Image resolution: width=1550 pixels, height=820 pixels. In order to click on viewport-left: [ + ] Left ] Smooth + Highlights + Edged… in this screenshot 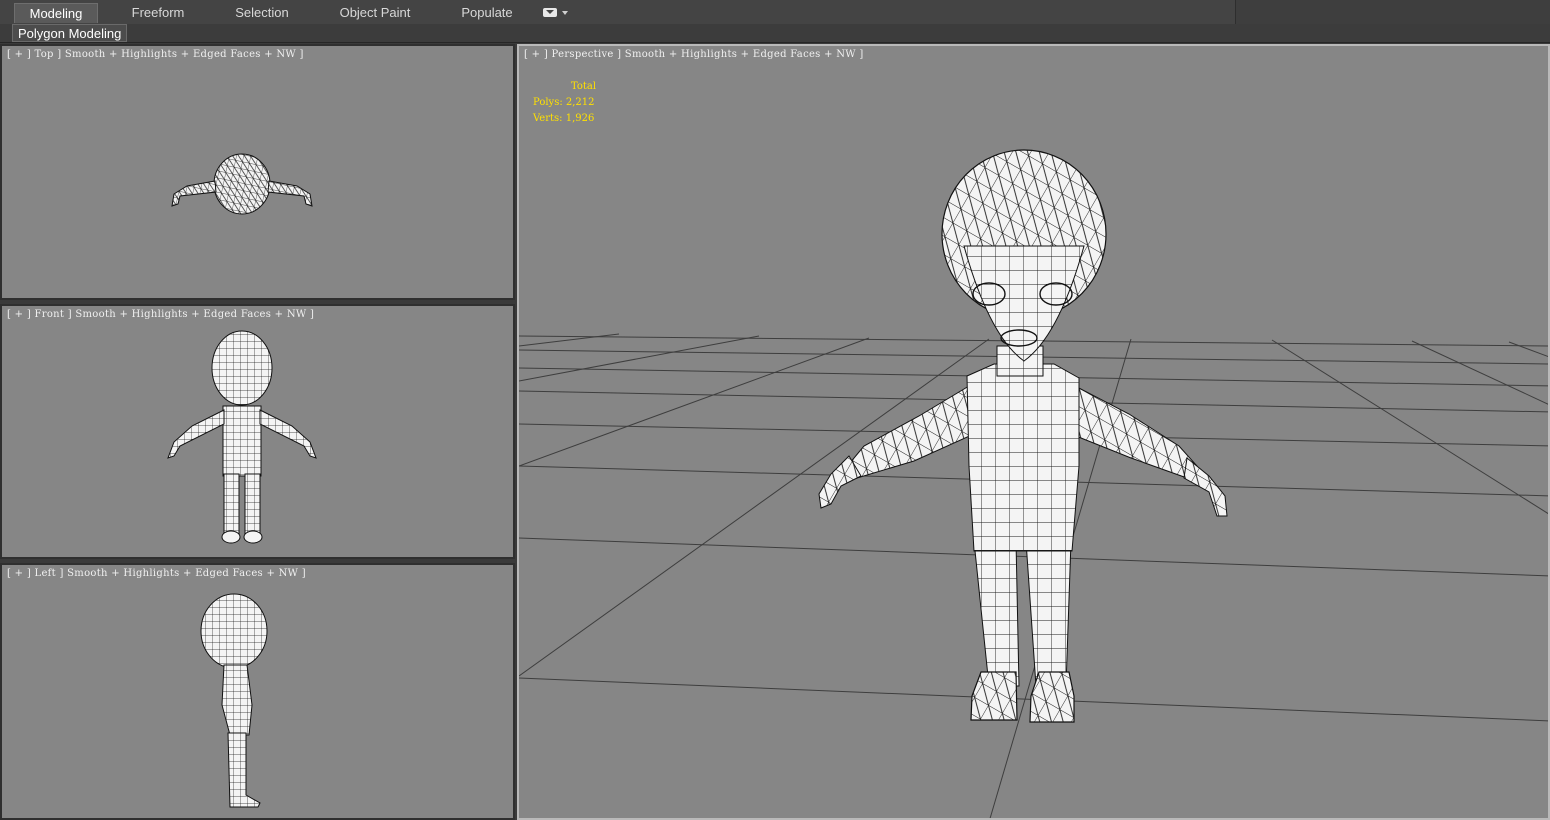, I will do `click(257, 691)`.